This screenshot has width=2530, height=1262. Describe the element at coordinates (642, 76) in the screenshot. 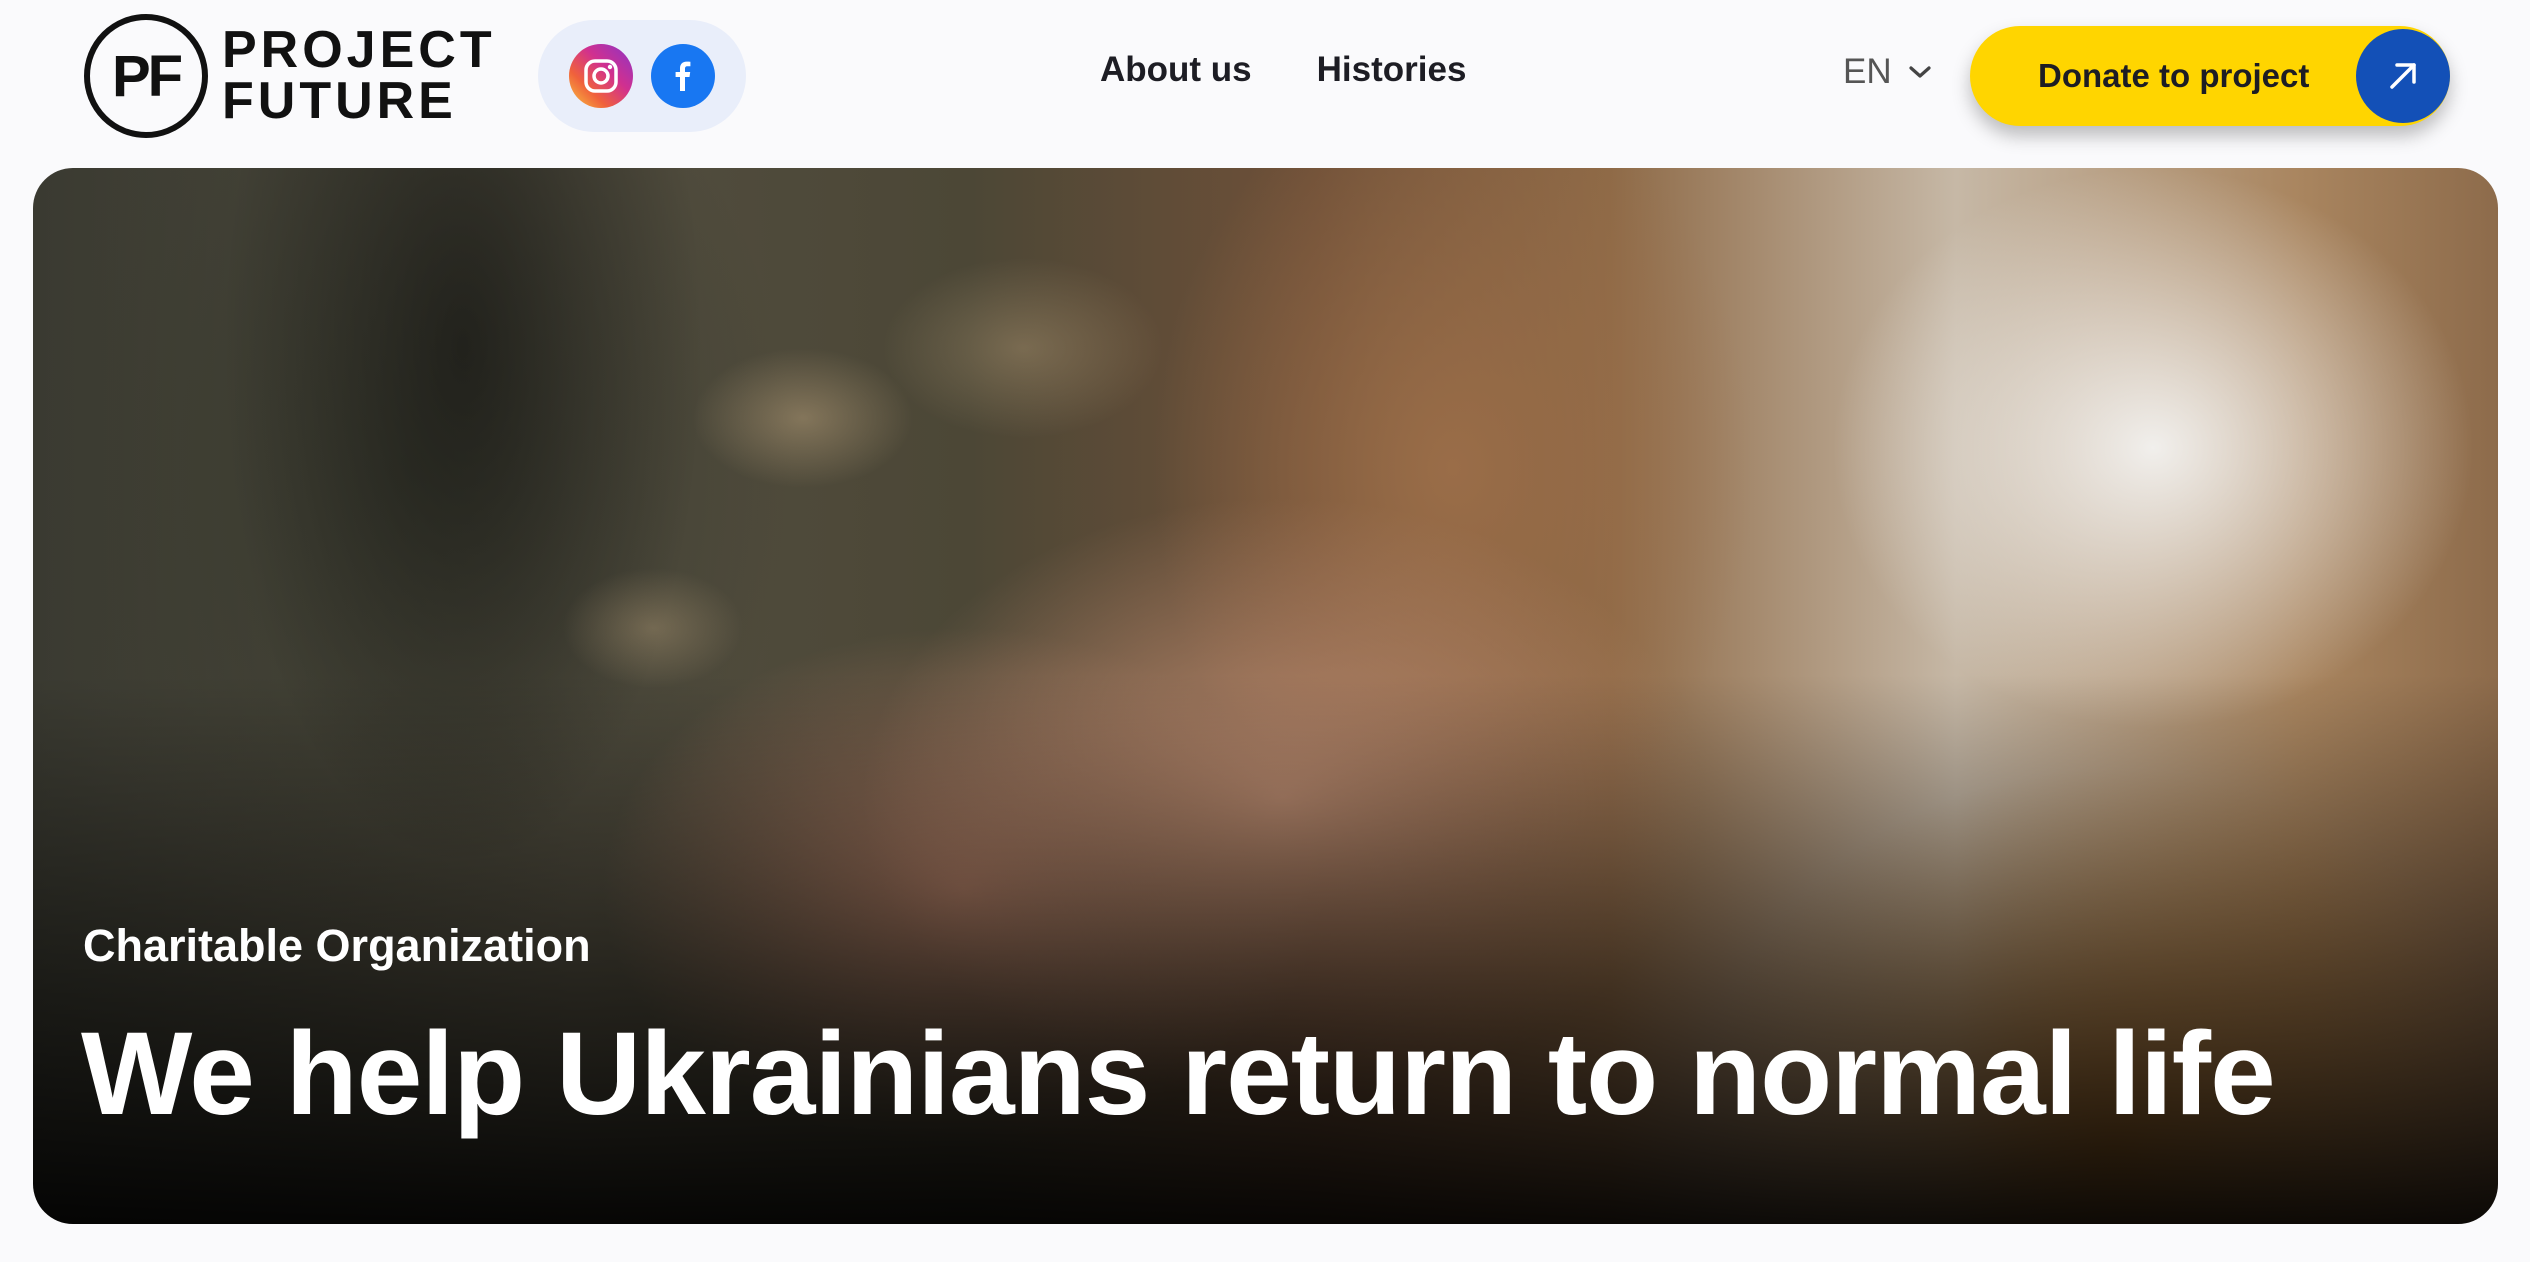

I see `social-links` at that location.